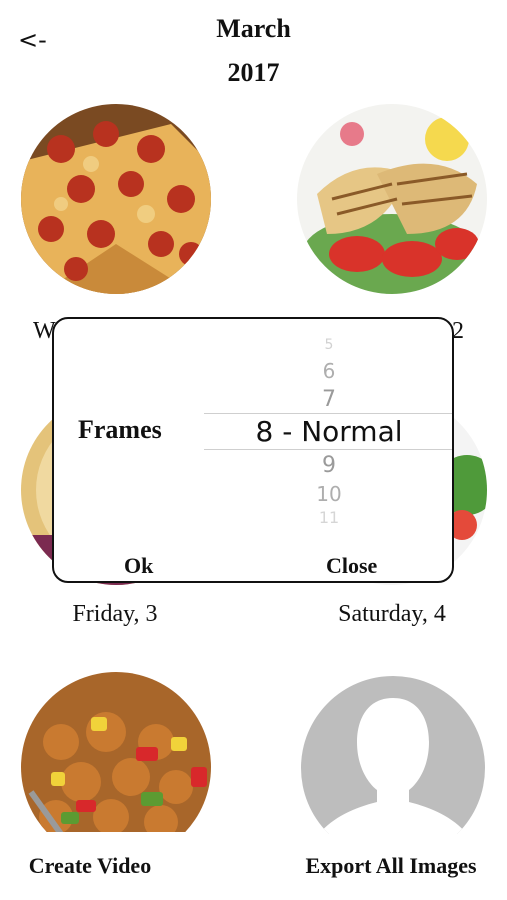 Image resolution: width=507 pixels, height=900 pixels. Describe the element at coordinates (393, 755) in the screenshot. I see `person-placeholder-icon` at that location.